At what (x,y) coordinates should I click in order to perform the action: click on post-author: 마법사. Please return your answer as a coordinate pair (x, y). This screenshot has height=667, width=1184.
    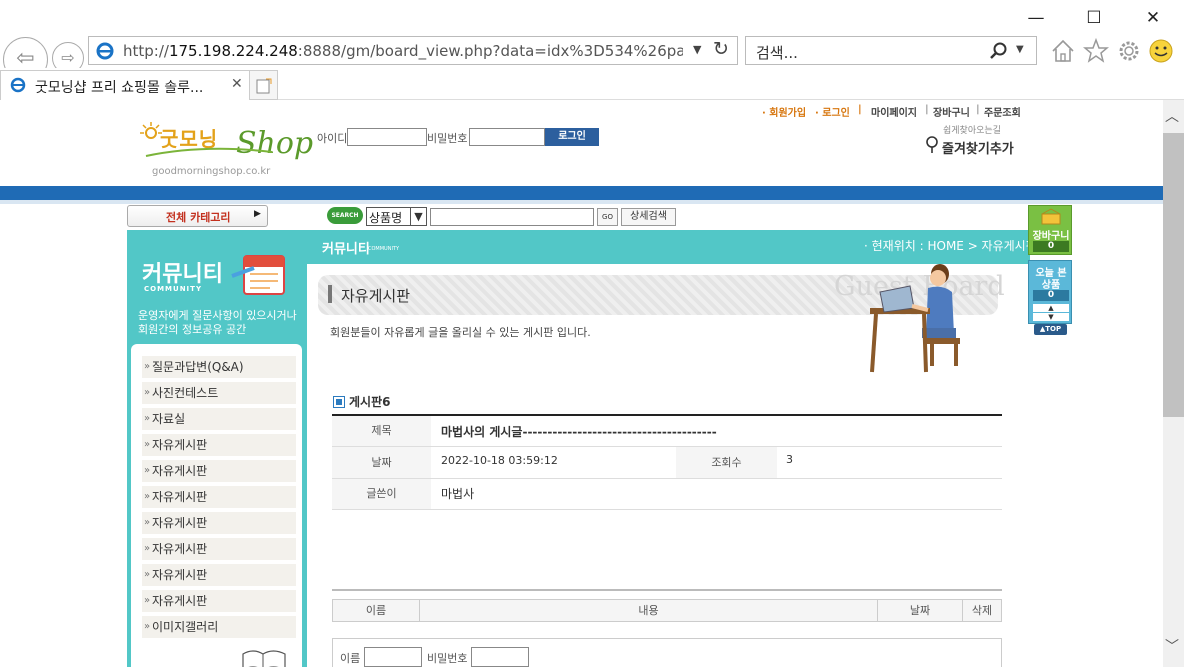
    Looking at the image, I should click on (458, 494).